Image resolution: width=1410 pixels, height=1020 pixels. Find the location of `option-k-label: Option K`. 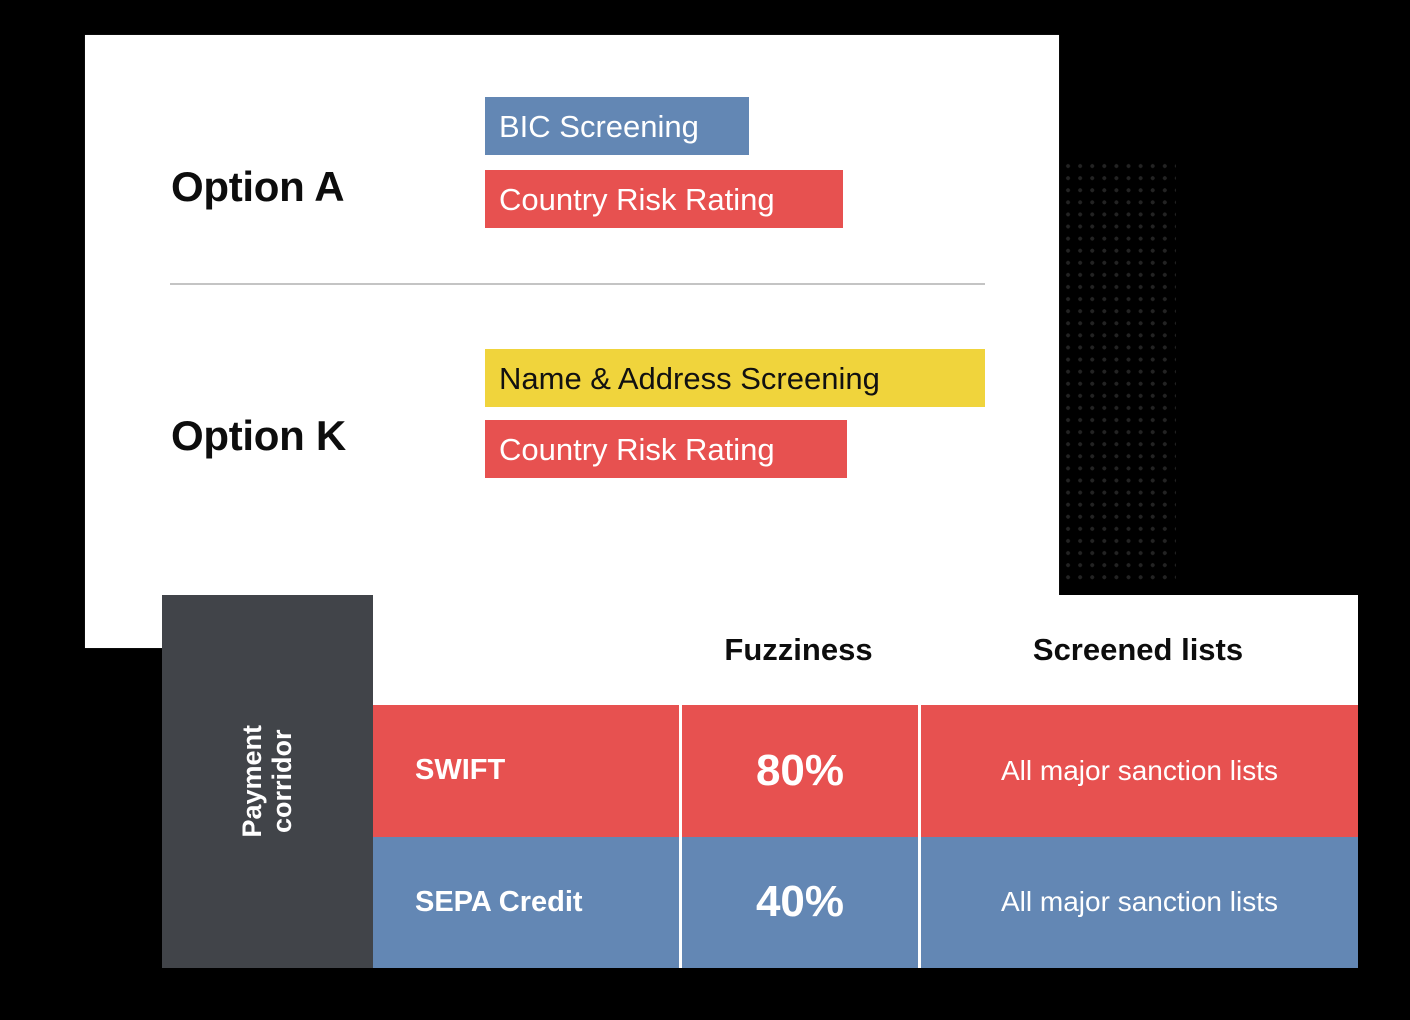

option-k-label: Option K is located at coordinates (258, 435).